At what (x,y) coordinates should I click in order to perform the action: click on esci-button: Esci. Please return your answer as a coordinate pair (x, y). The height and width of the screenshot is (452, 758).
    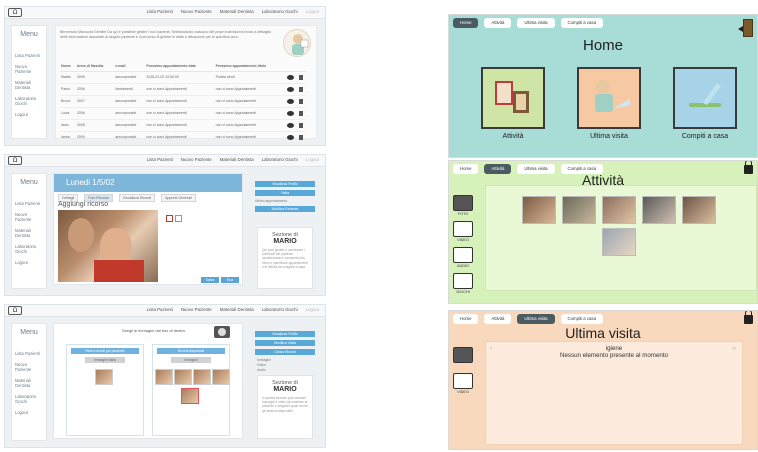
    Looking at the image, I should click on (230, 280).